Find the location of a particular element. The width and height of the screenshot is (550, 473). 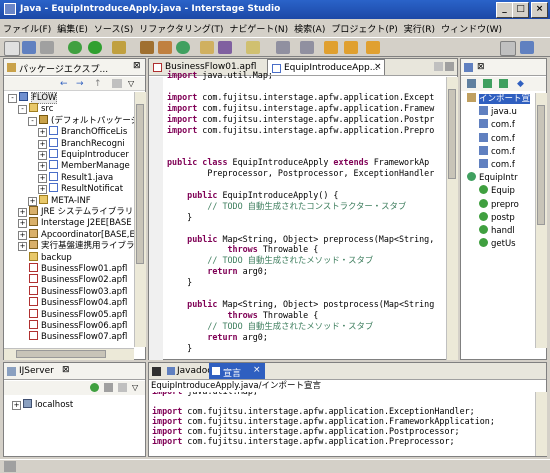

open-folder-icon is located at coordinates (253, 47).